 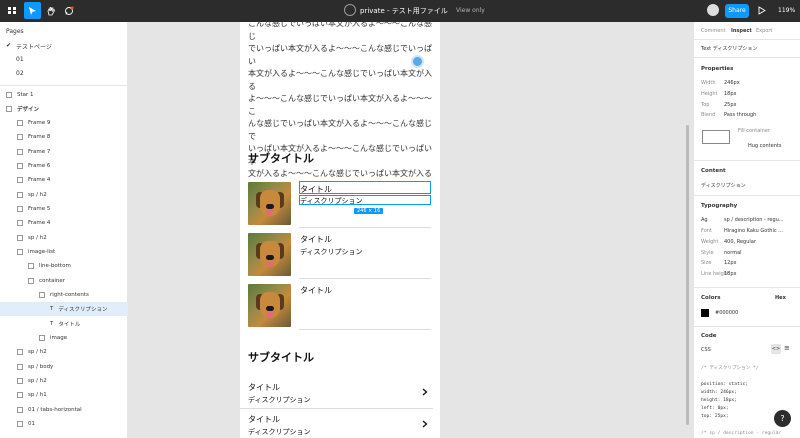 I want to click on color-format-select: Hex, so click(x=780, y=298).